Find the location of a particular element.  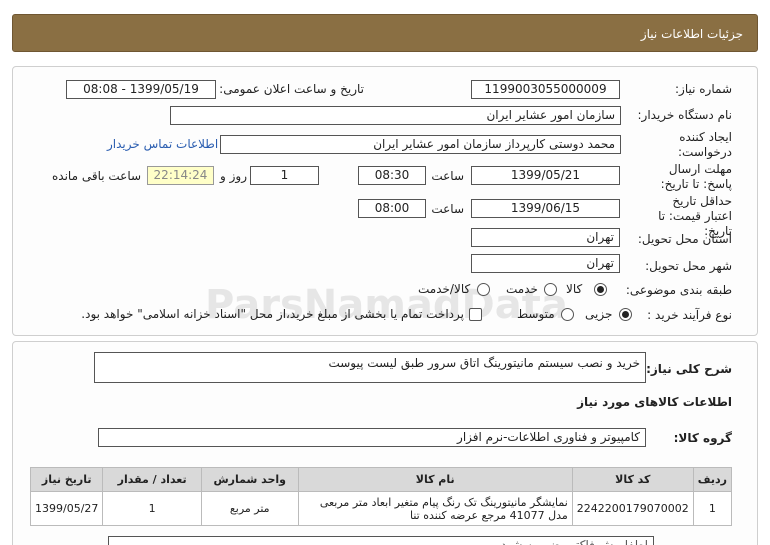

validity-time-label: ساعت is located at coordinates (447, 209).